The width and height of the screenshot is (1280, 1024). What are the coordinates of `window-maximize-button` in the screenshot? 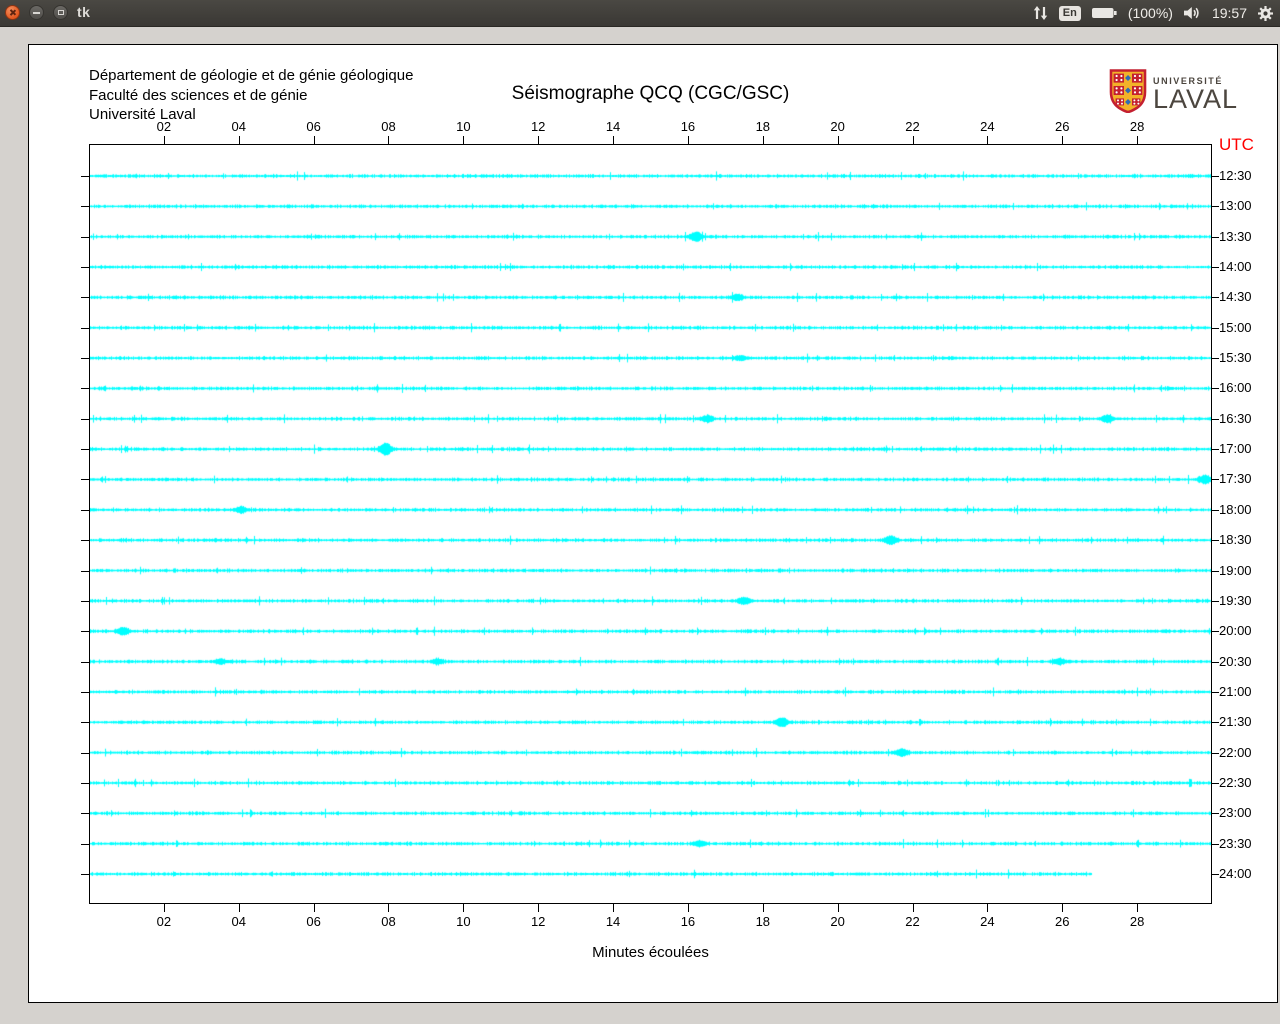 It's located at (60, 12).